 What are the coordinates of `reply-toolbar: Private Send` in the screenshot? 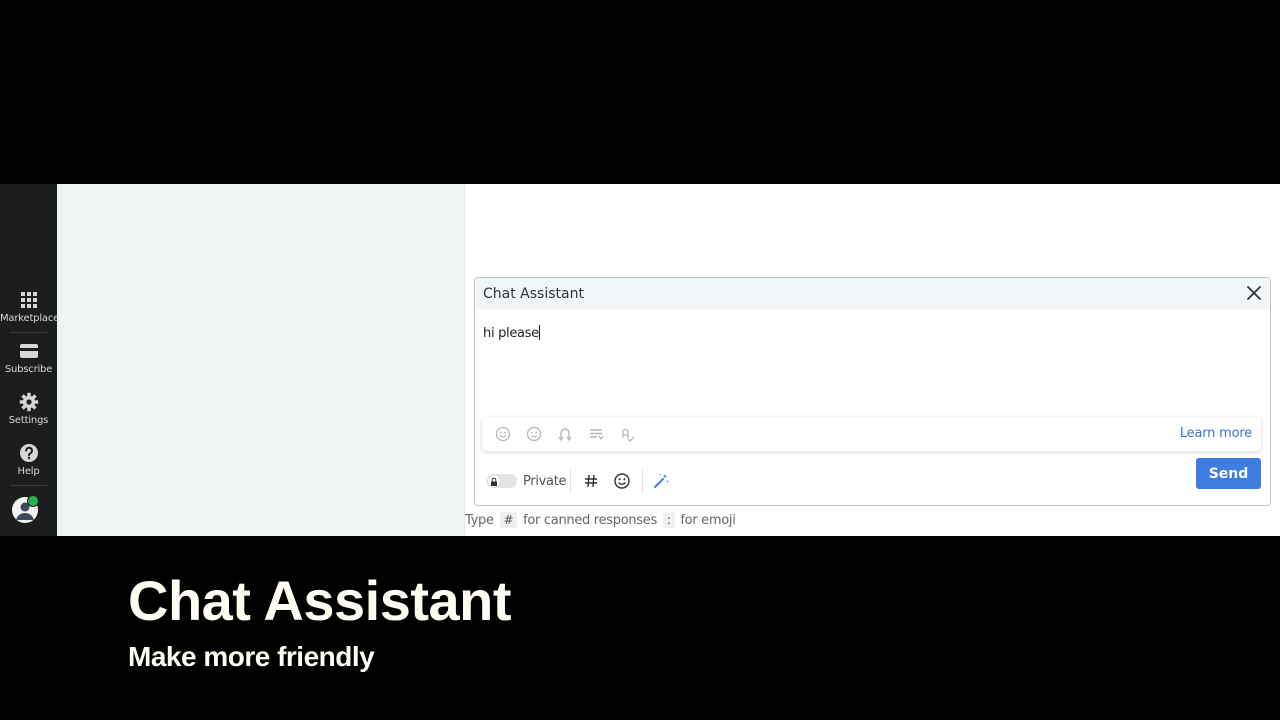 It's located at (872, 480).